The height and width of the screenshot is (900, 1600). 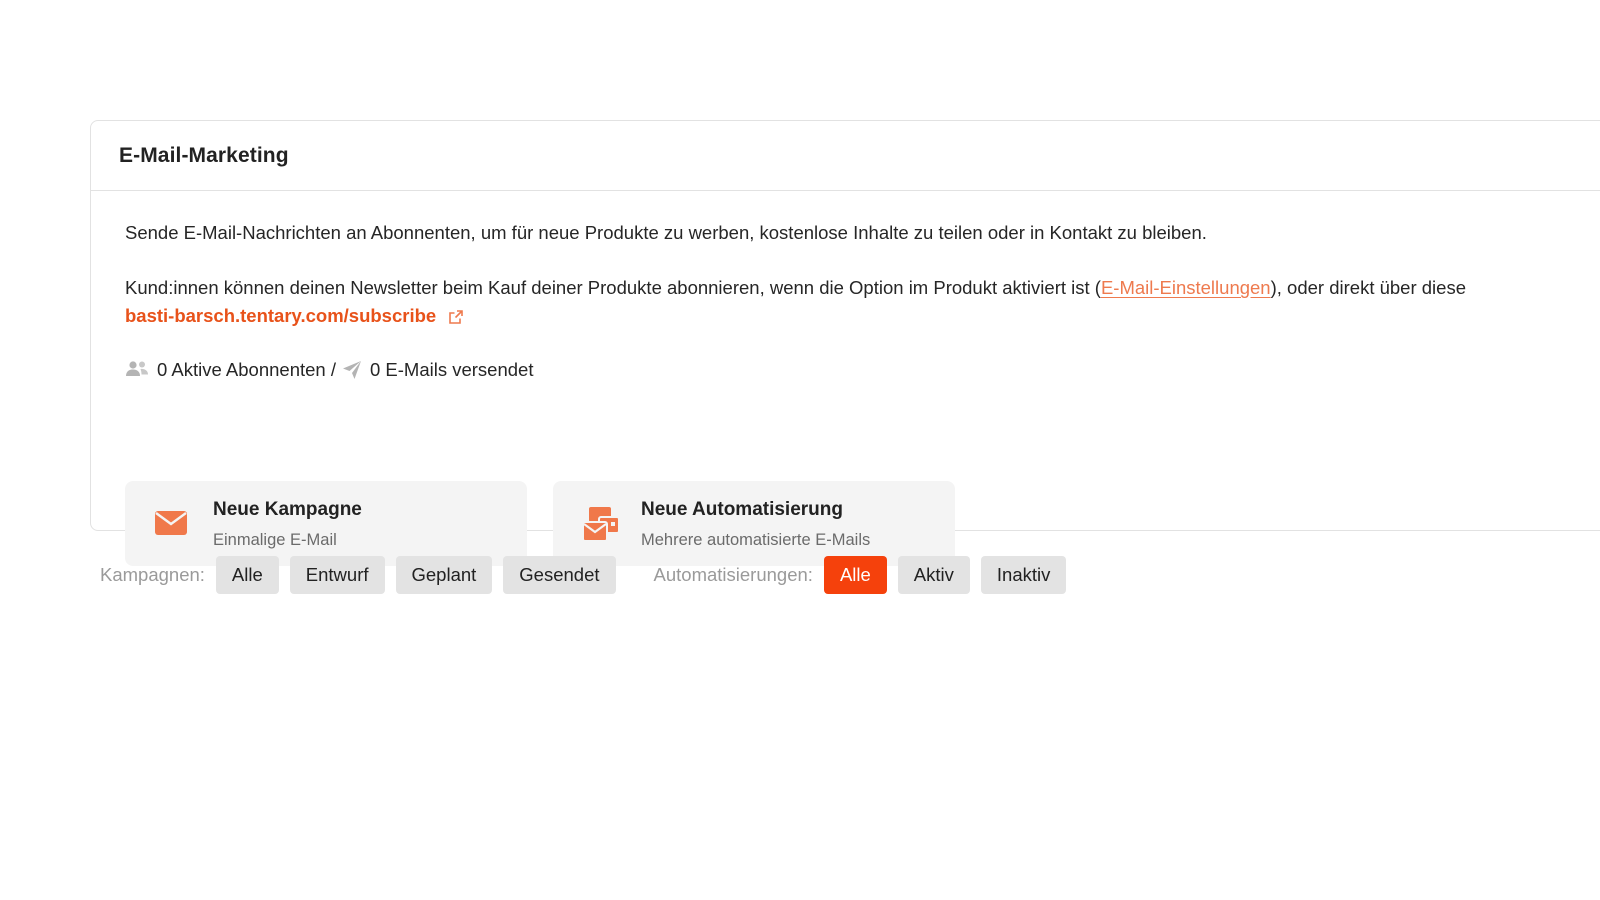 I want to click on campaigns-filter-label: Kampagnen:, so click(x=152, y=574).